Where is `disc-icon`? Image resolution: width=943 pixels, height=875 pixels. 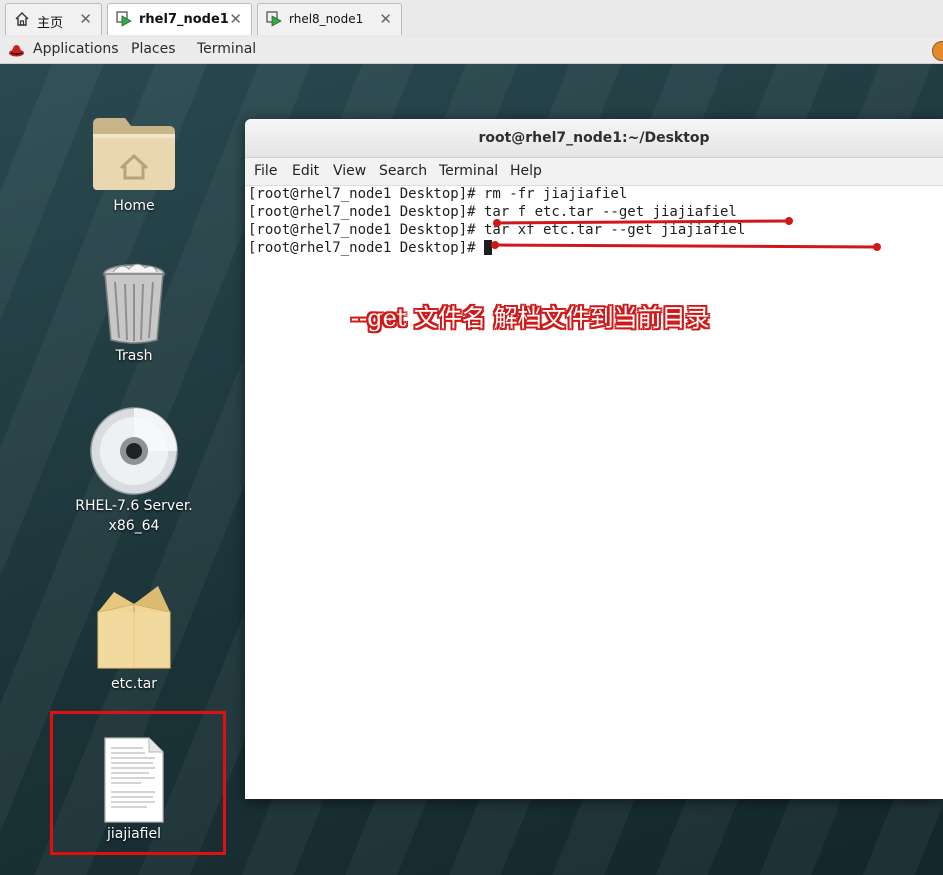 disc-icon is located at coordinates (134, 451).